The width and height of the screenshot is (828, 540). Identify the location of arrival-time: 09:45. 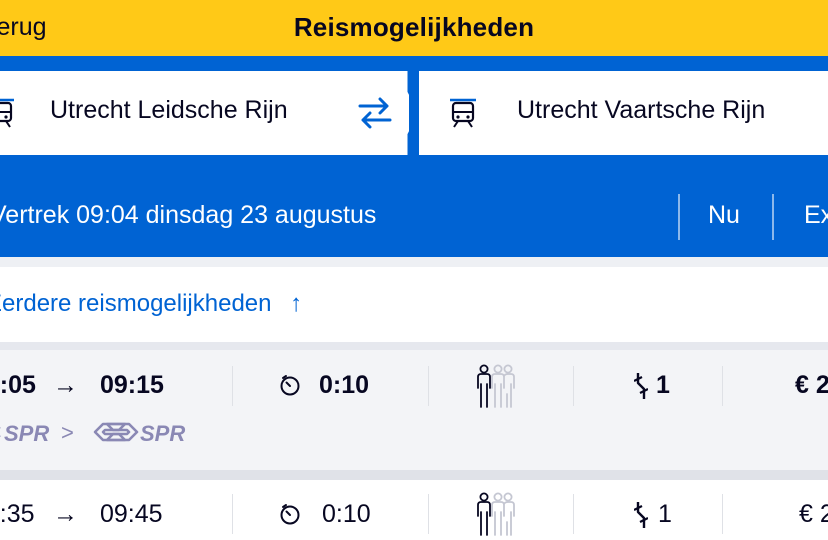
(131, 514).